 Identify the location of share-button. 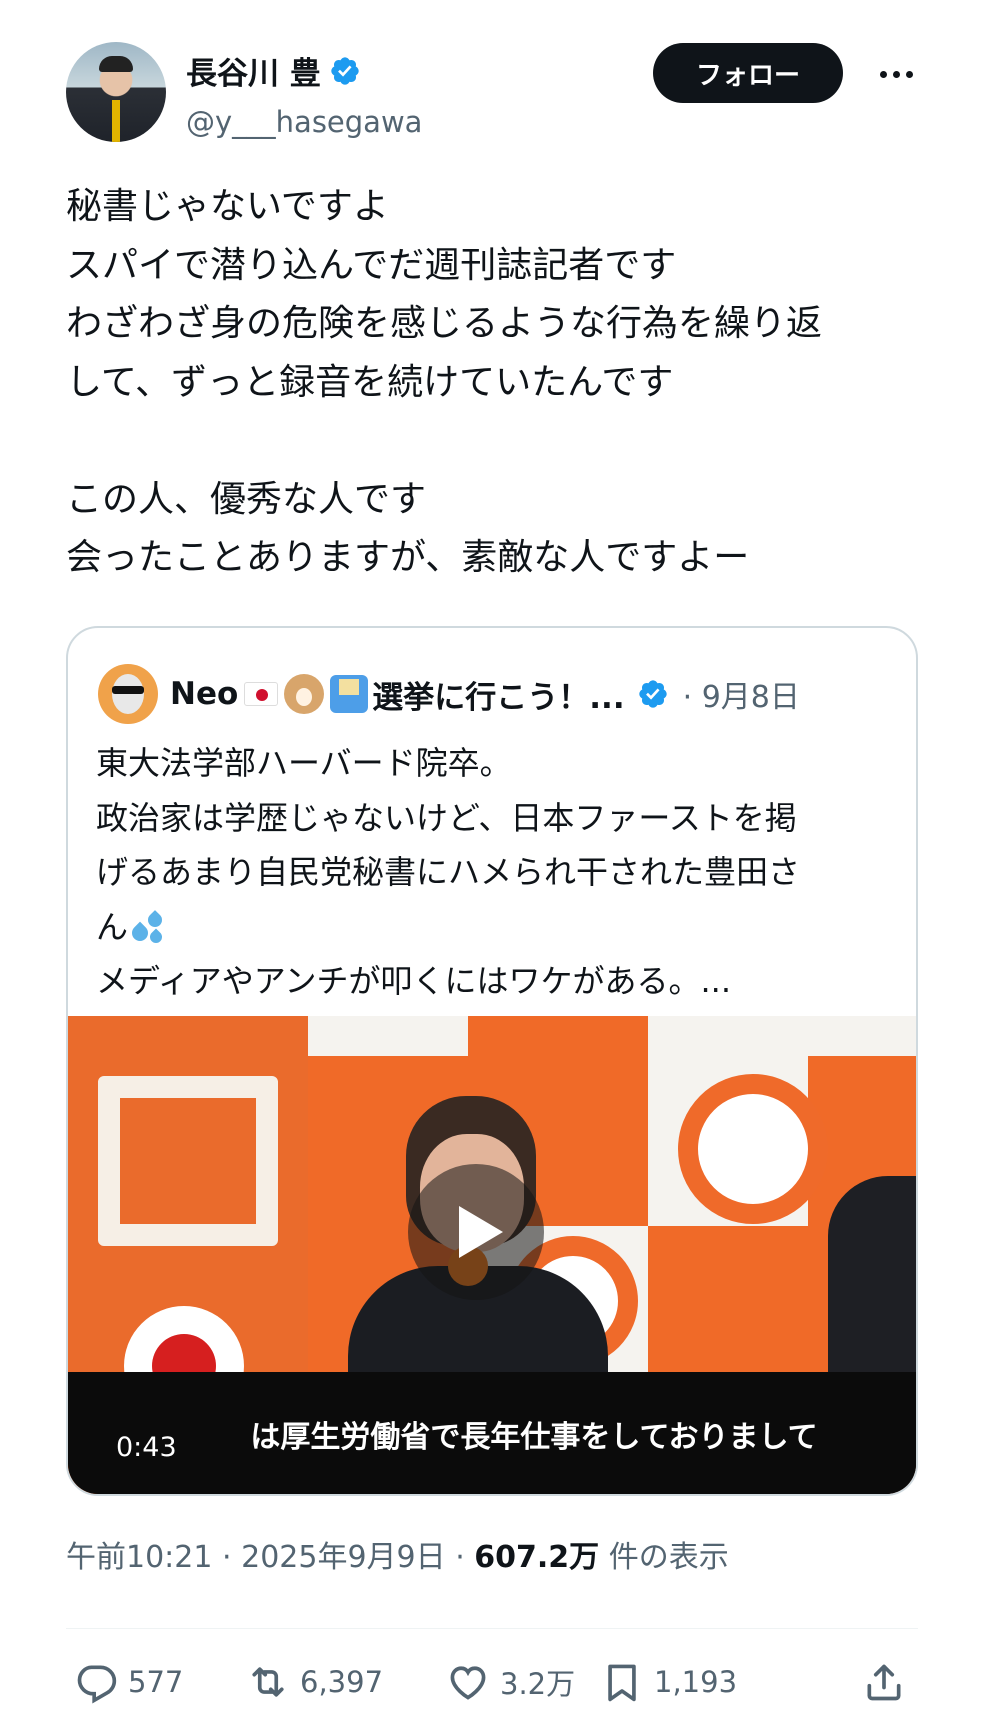
(889, 1682).